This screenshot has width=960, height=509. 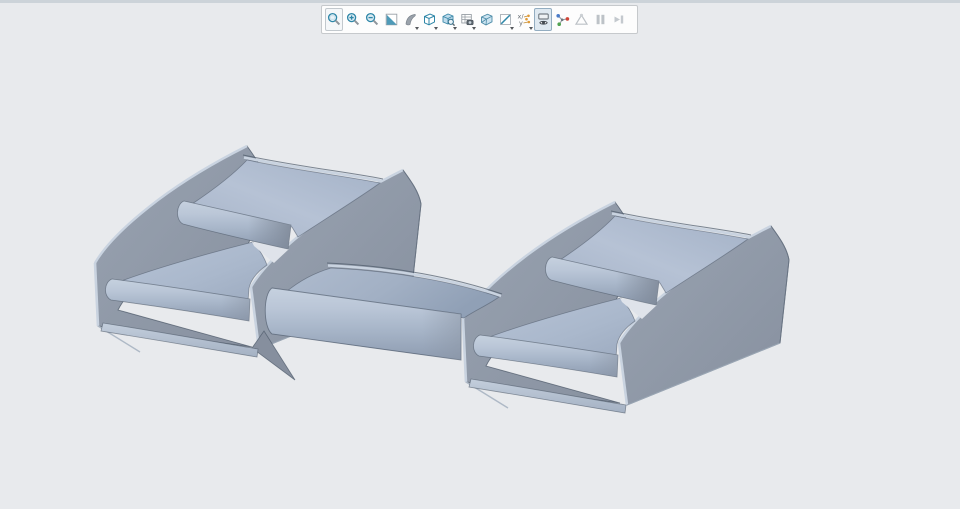 I want to click on toolbar-button-saved-views, so click(x=448, y=19).